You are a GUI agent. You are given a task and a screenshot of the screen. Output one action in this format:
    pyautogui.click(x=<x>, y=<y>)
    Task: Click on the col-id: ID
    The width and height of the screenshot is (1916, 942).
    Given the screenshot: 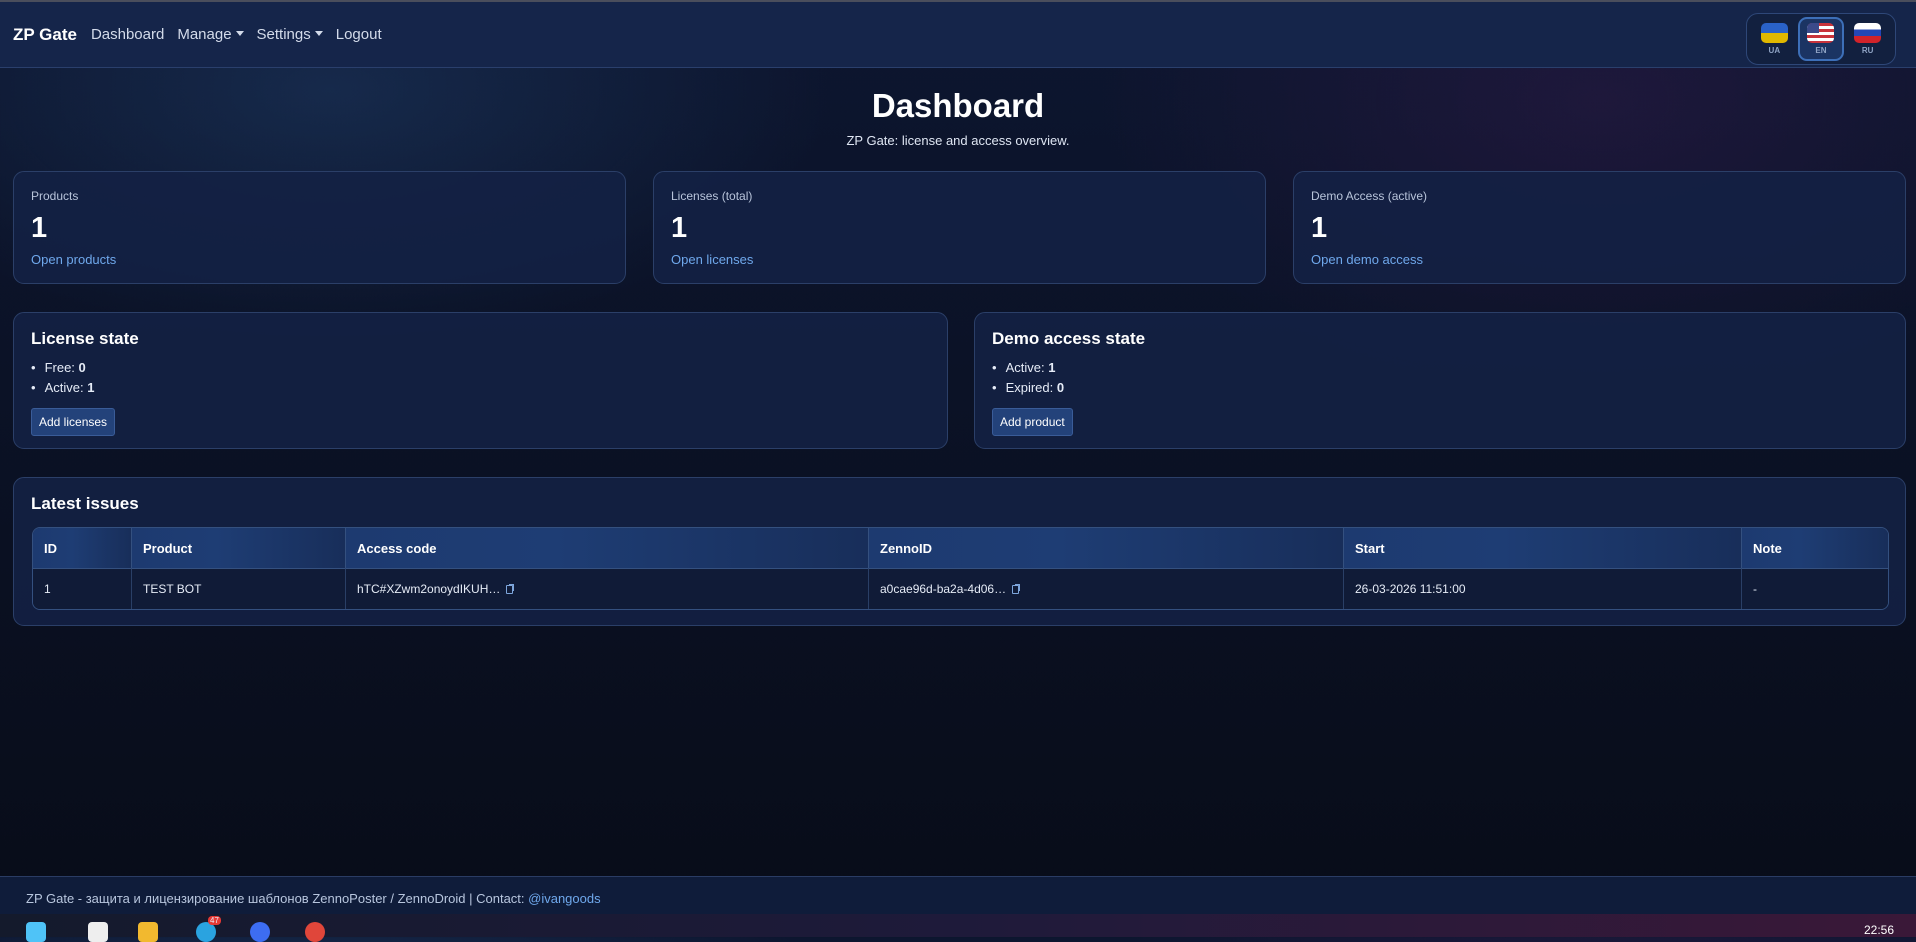 What is the action you would take?
    pyautogui.click(x=82, y=548)
    